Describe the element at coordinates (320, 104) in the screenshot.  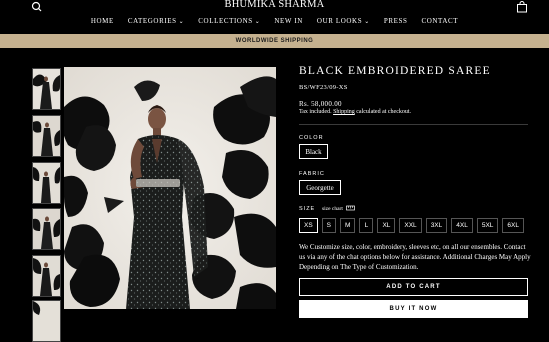
I see `product-price: Rs. 58,000.00` at that location.